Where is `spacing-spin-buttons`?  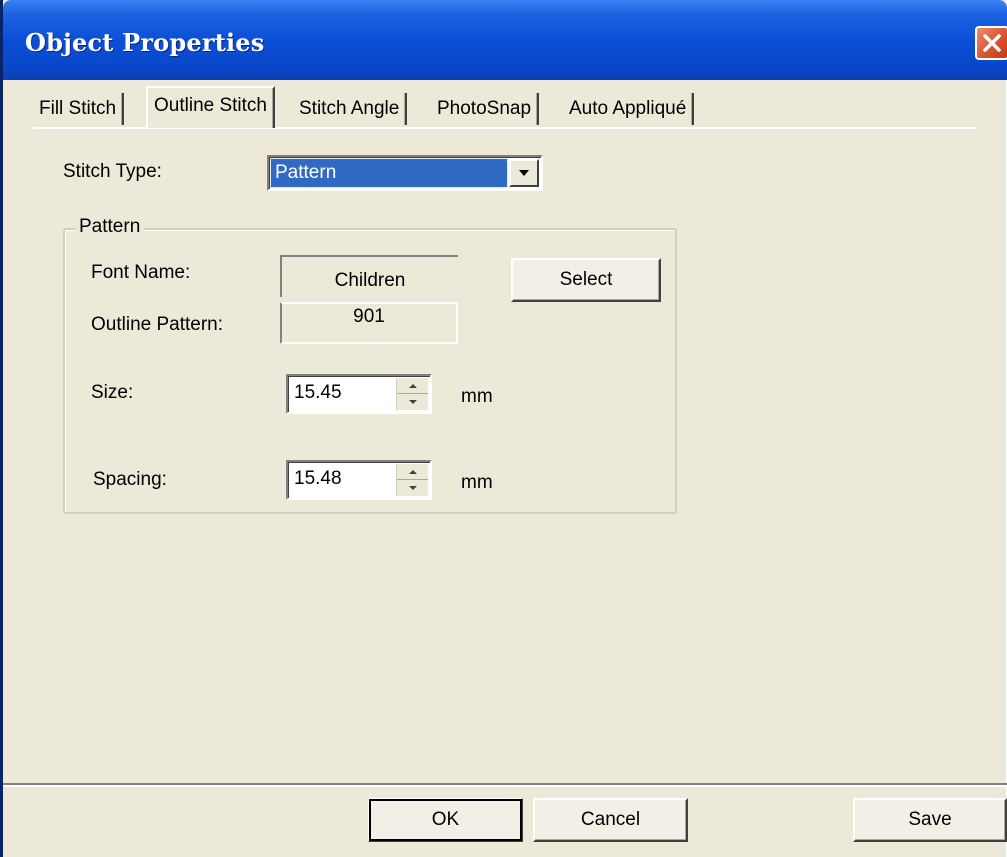
spacing-spin-buttons is located at coordinates (412, 480).